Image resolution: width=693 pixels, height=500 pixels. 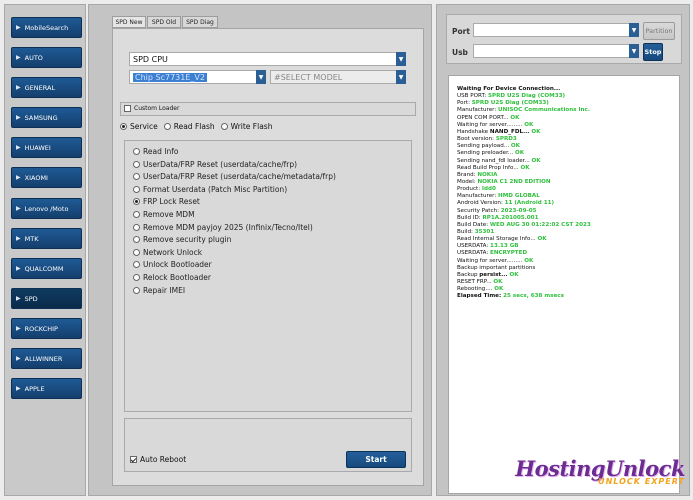 I want to click on log-line: Sending payload... OK, so click(x=488, y=146).